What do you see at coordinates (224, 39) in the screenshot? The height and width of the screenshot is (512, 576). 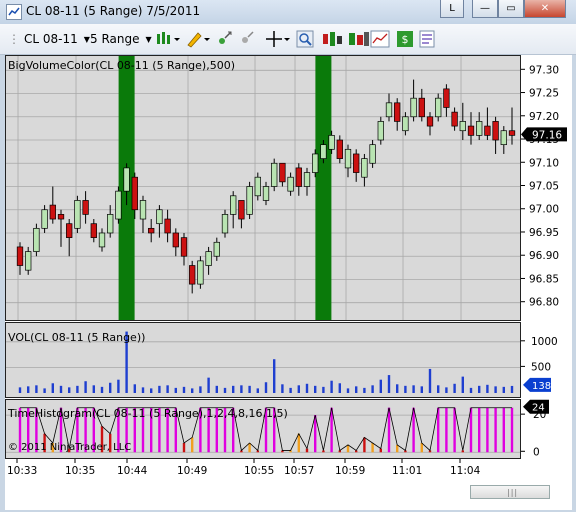 I see `zoom-in-icon` at bounding box center [224, 39].